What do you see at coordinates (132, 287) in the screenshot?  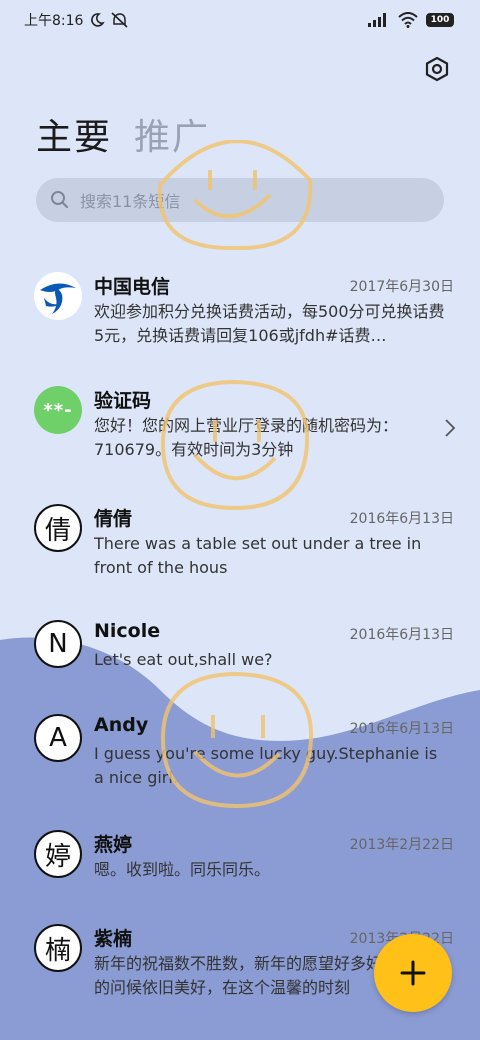 I see `sender-name: 中国电信` at bounding box center [132, 287].